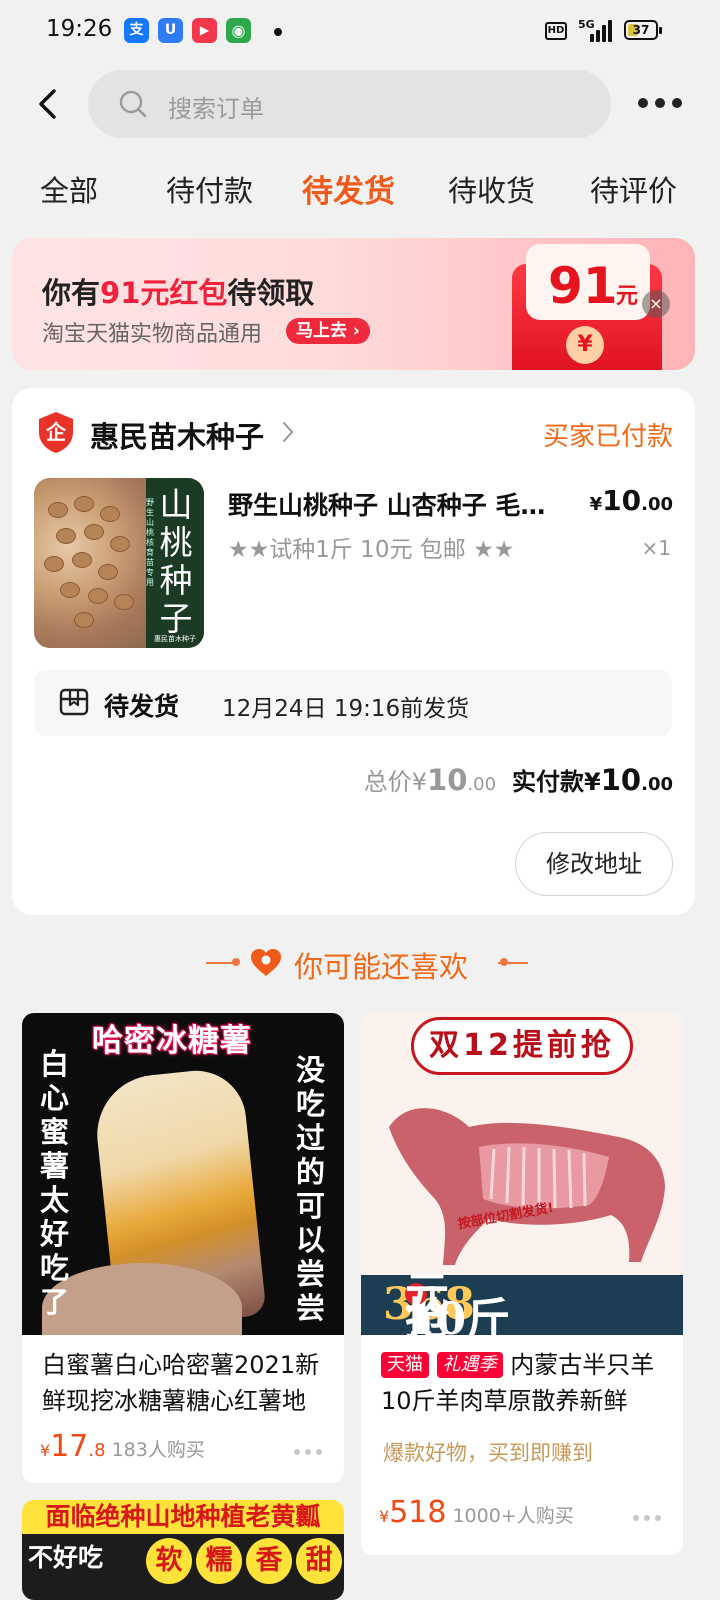 The image size is (720, 1600). What do you see at coordinates (170, 30) in the screenshot?
I see `shield-app-icon: U` at bounding box center [170, 30].